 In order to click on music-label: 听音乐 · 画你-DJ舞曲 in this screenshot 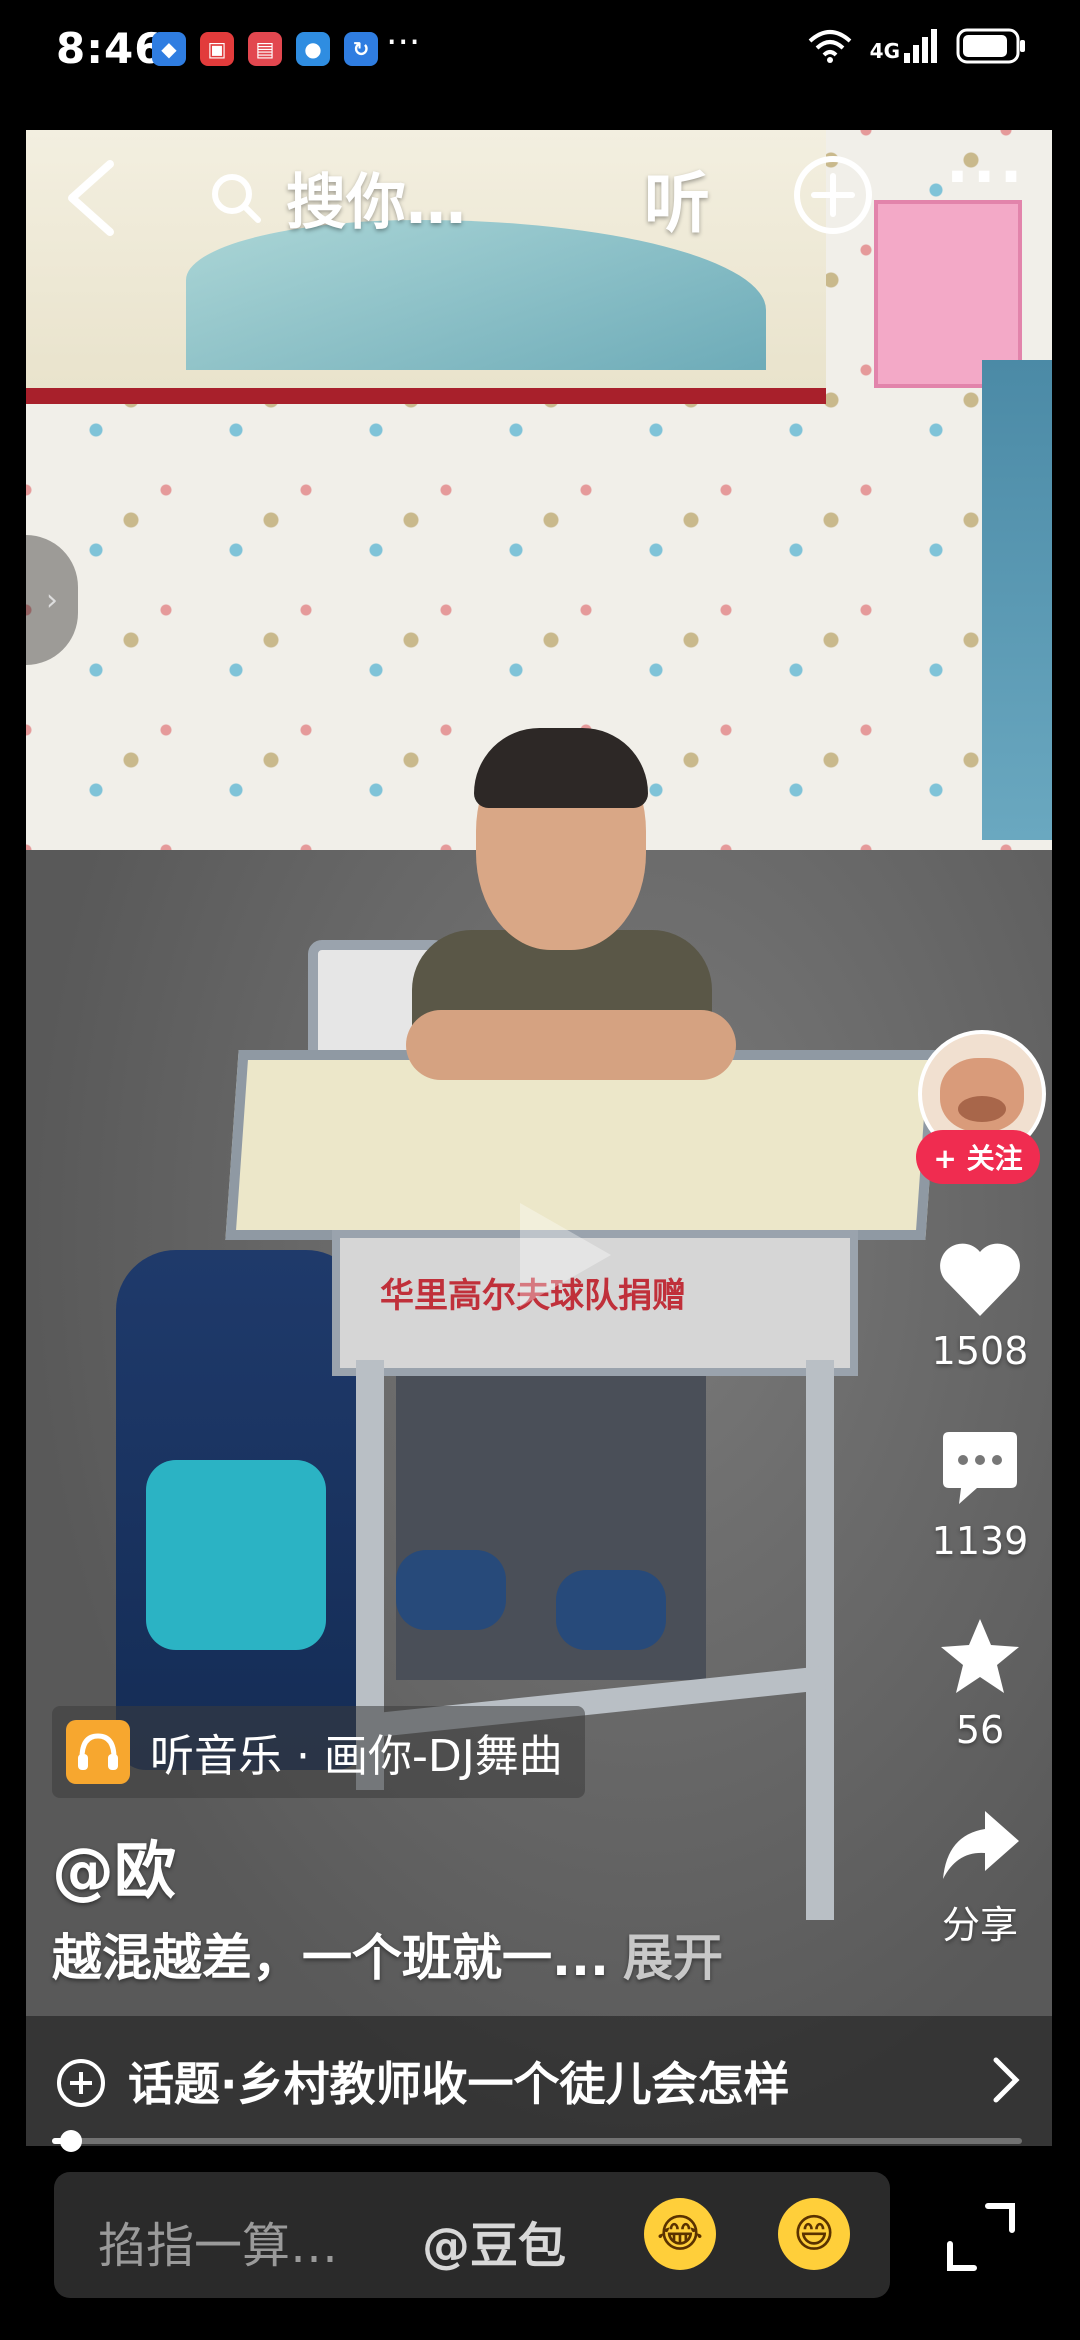, I will do `click(356, 1756)`.